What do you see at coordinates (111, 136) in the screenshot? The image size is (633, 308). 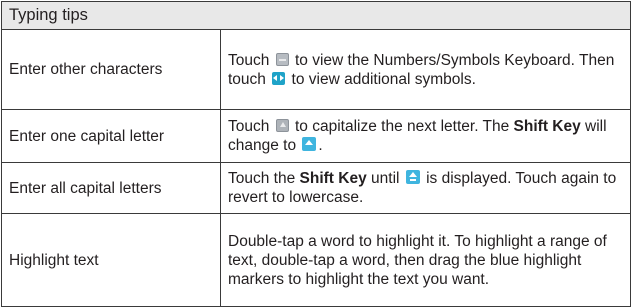 I see `row-label: Enter one capital letter` at bounding box center [111, 136].